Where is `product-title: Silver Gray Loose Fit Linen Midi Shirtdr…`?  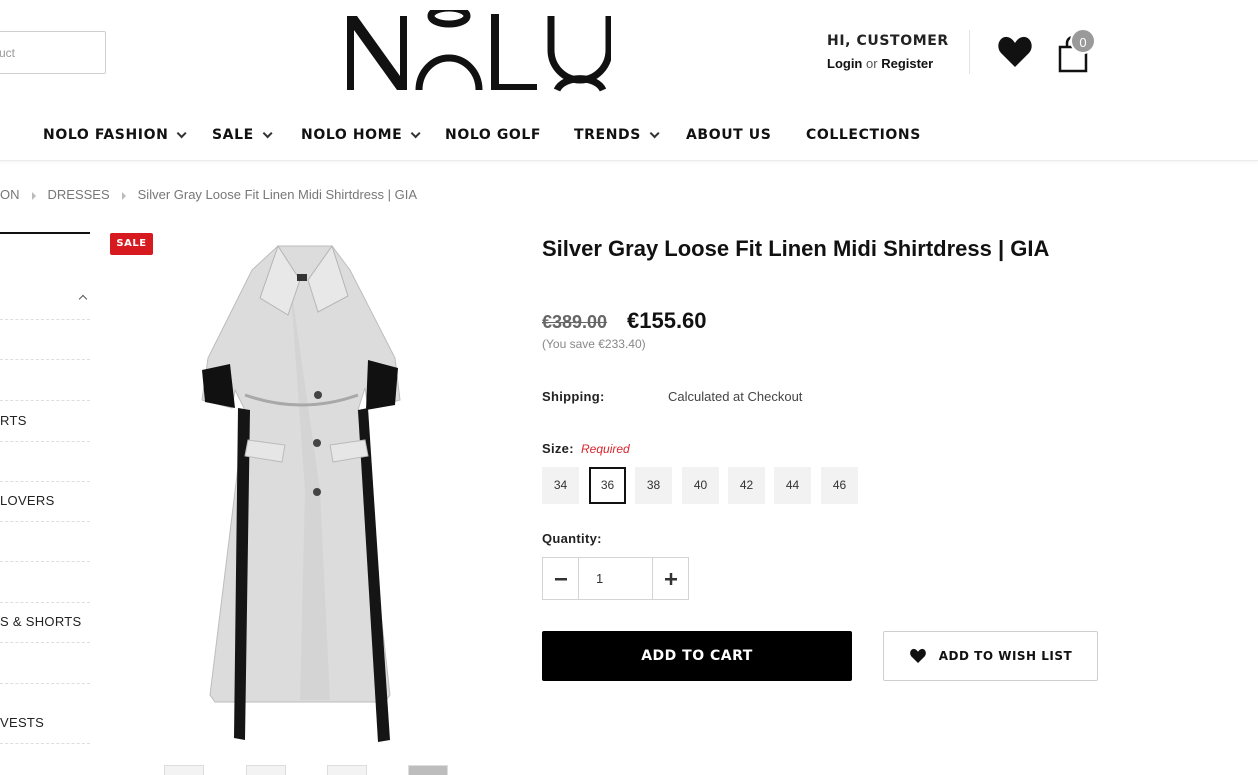
product-title: Silver Gray Loose Fit Linen Midi Shirtdr… is located at coordinates (796, 248).